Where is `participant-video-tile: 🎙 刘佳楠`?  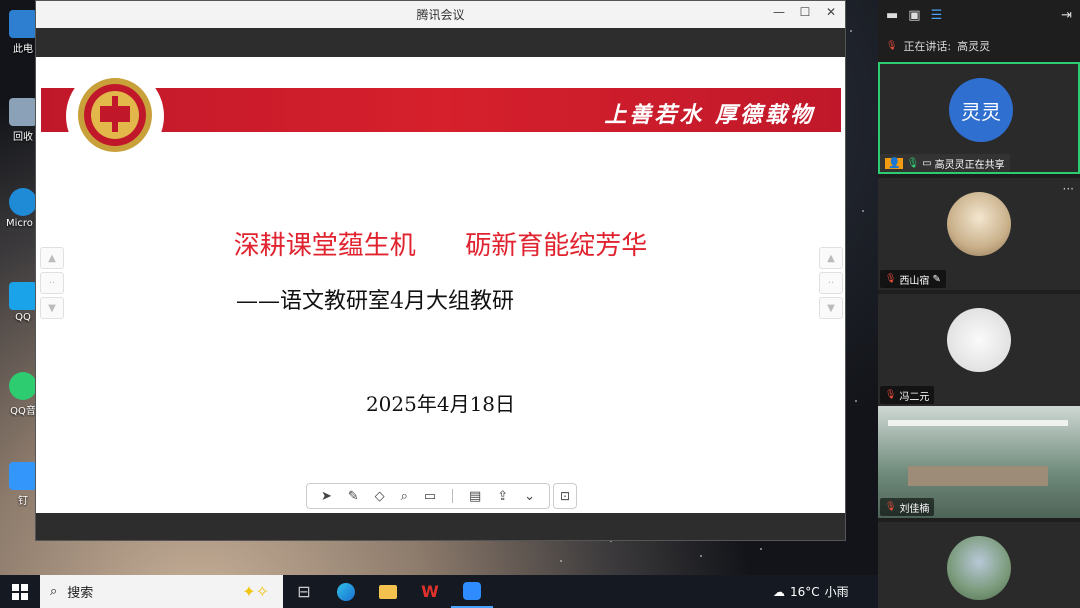 participant-video-tile: 🎙 刘佳楠 is located at coordinates (979, 462).